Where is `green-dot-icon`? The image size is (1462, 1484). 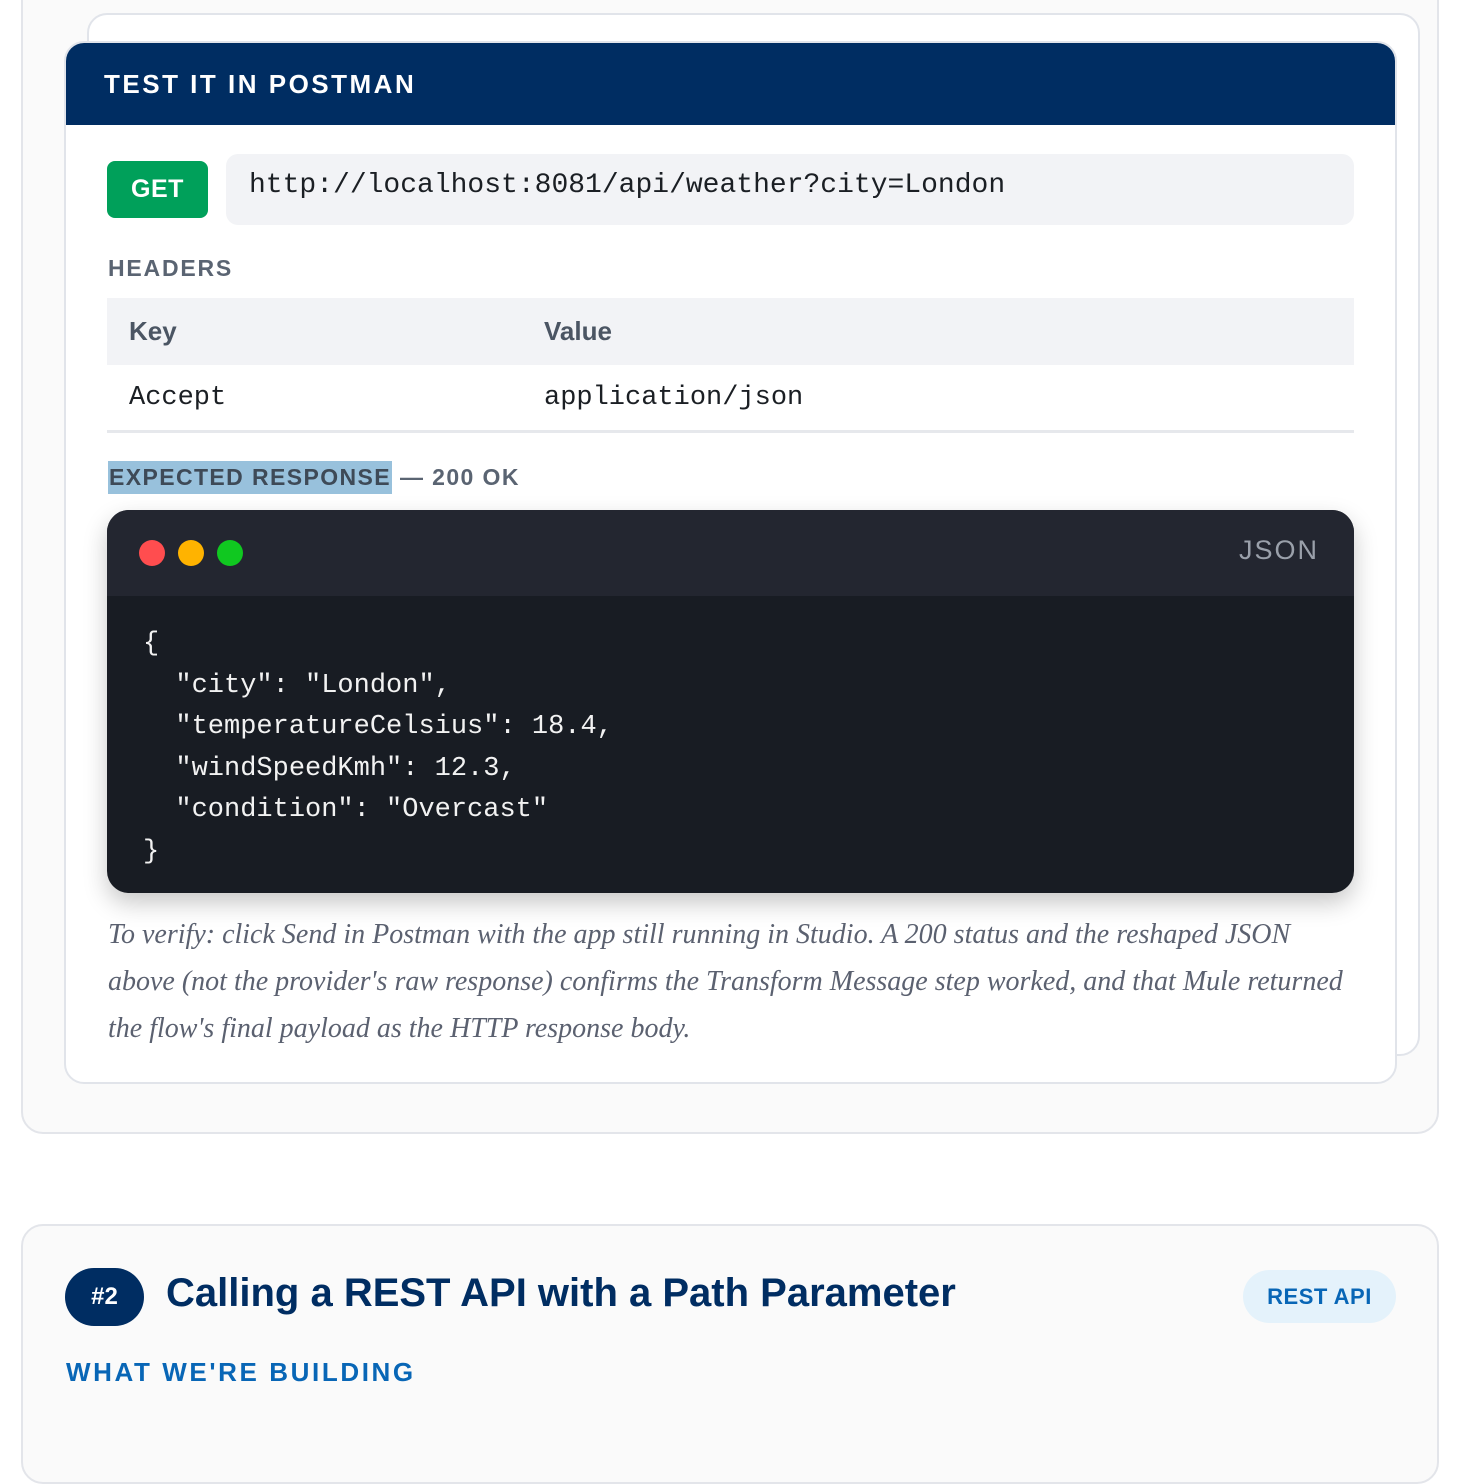 green-dot-icon is located at coordinates (230, 553).